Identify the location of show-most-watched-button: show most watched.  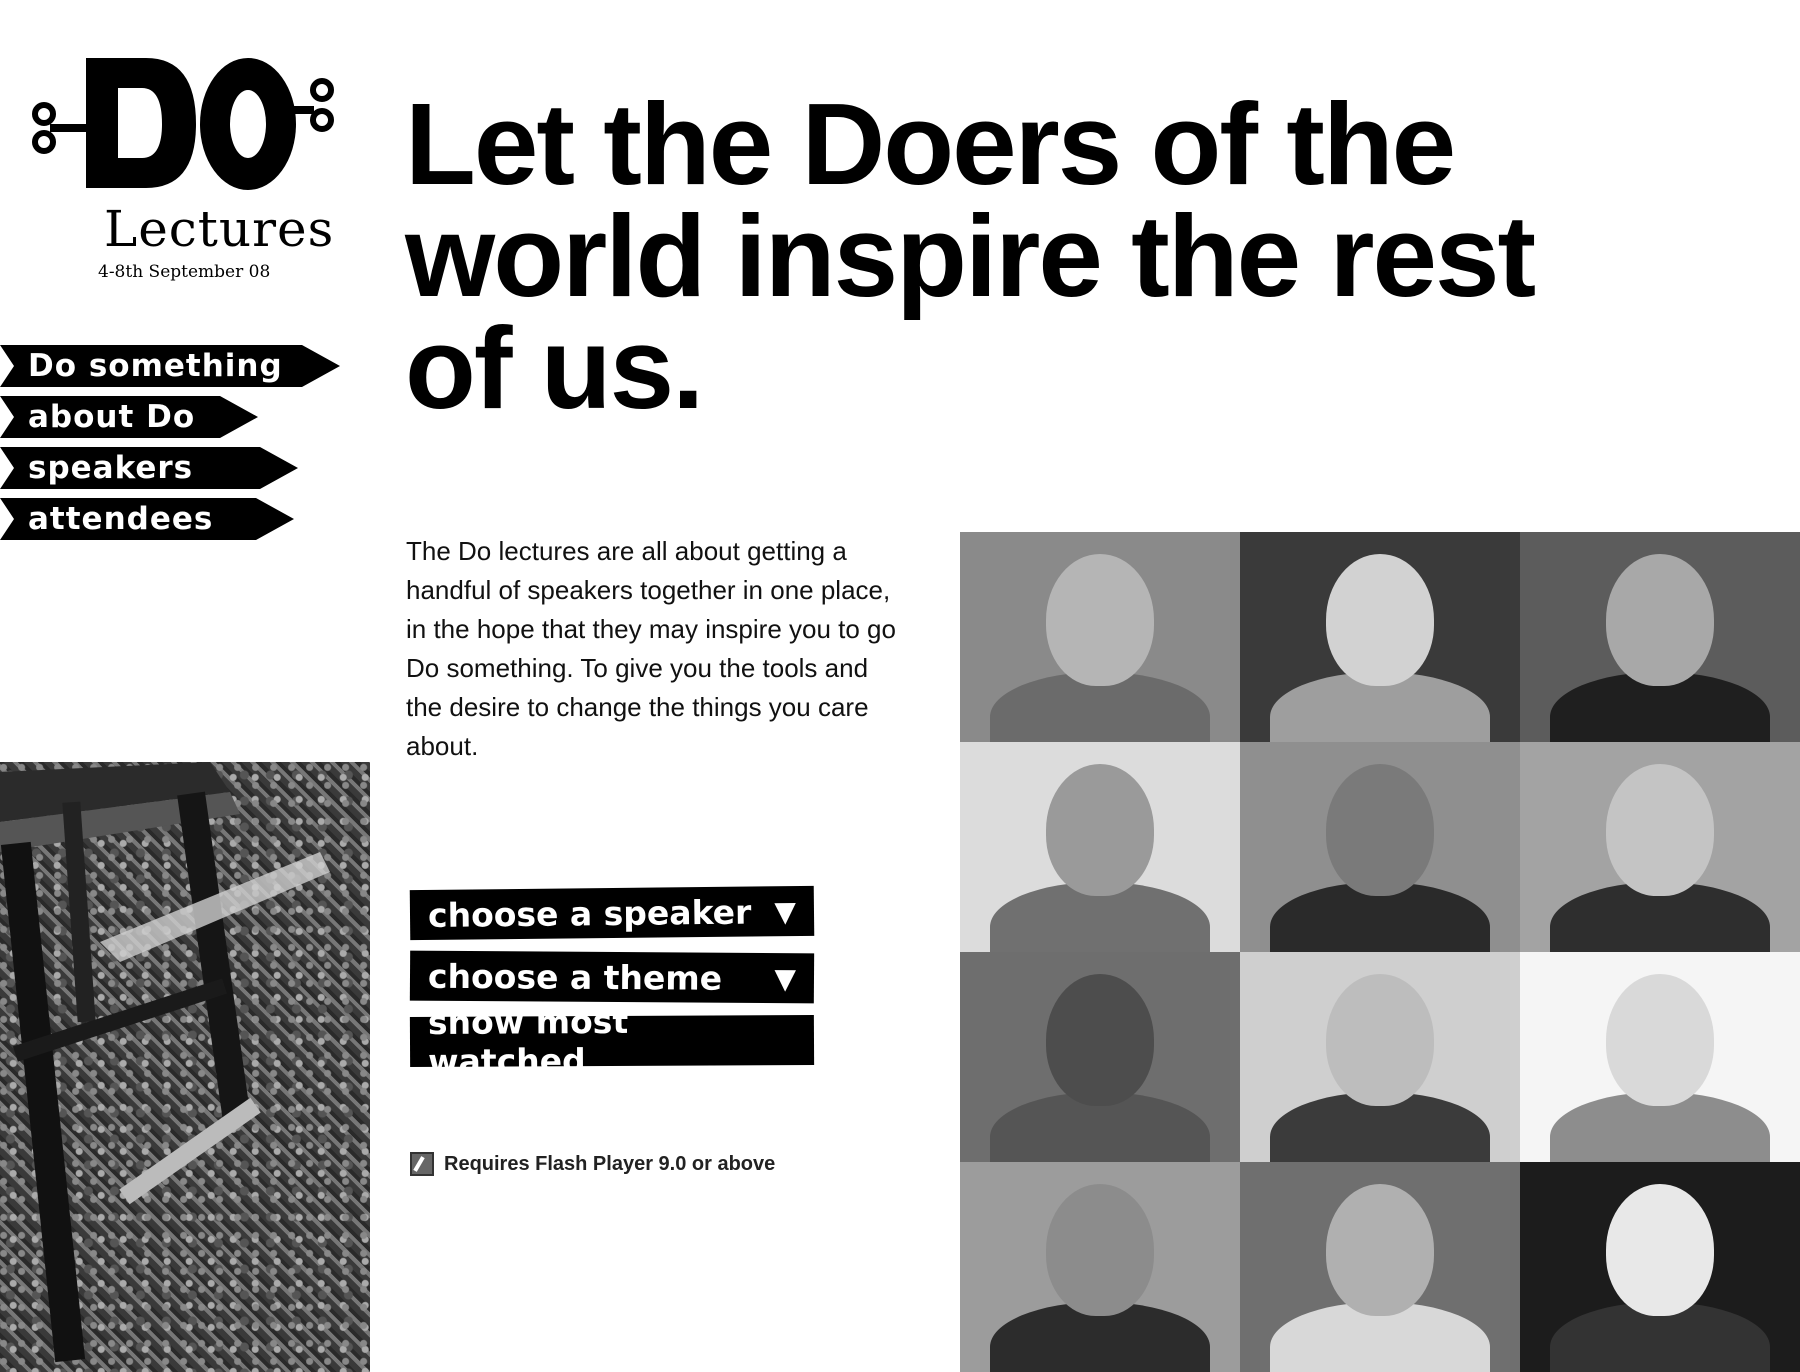
(612, 1041).